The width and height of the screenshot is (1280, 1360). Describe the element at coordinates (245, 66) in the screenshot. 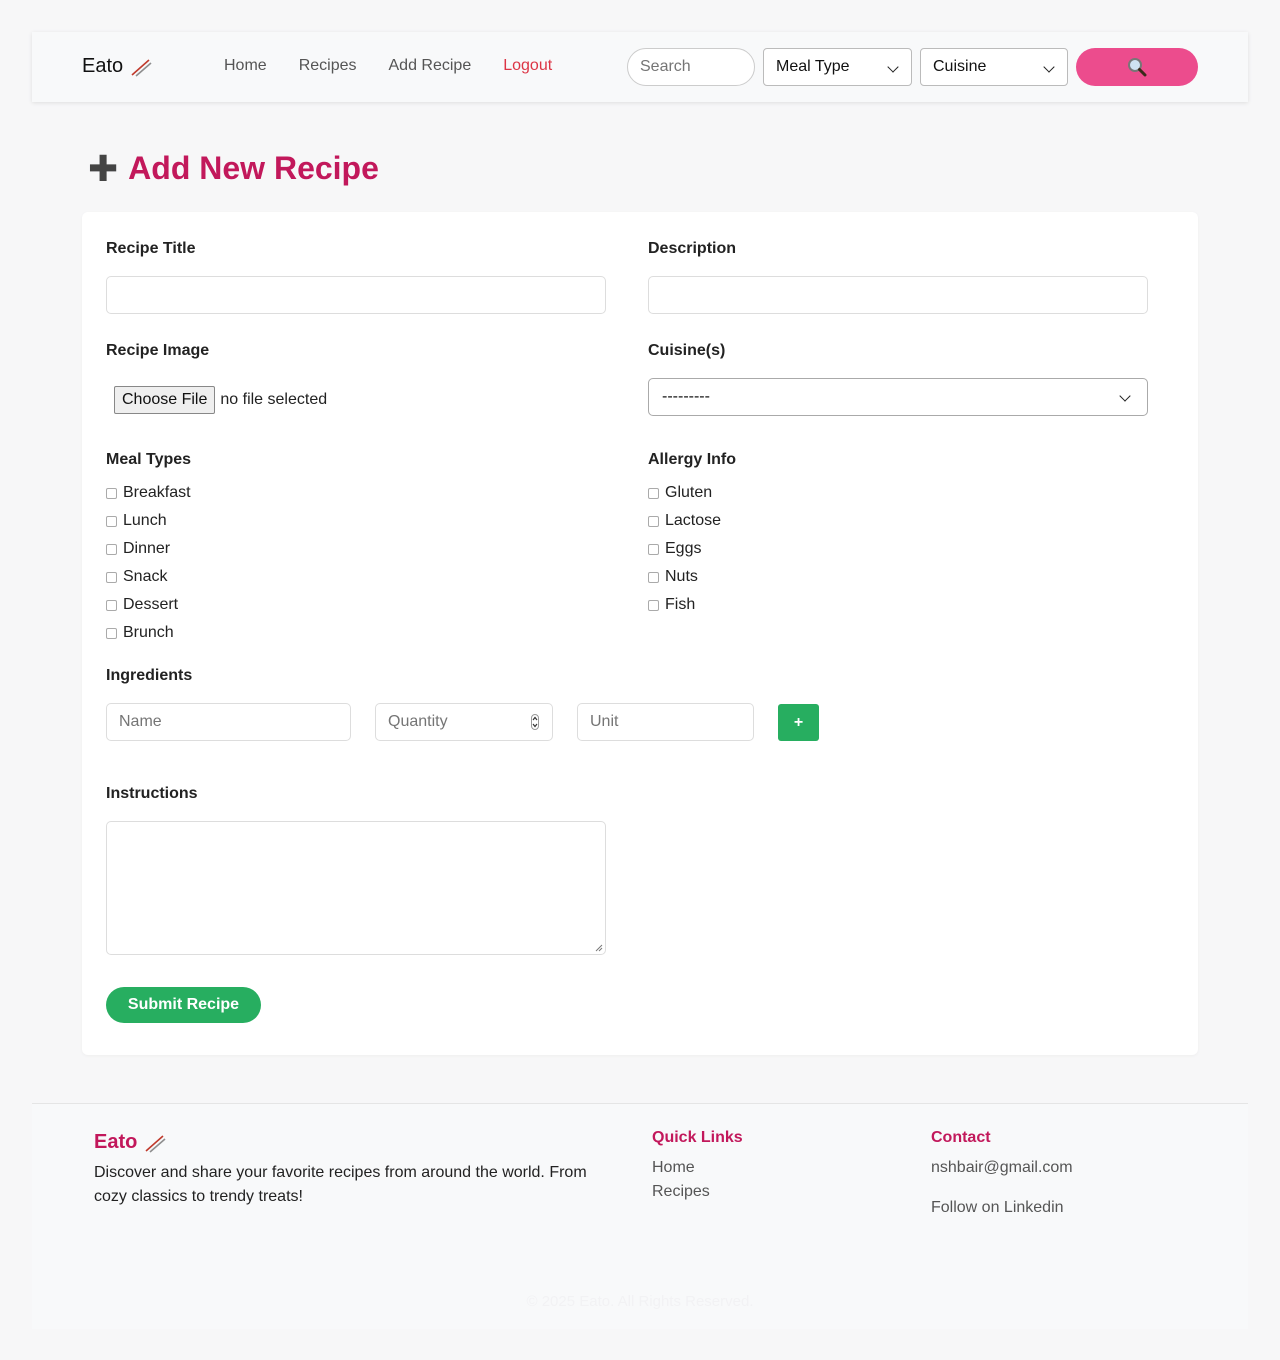

I see `nav-link-home: Home` at that location.